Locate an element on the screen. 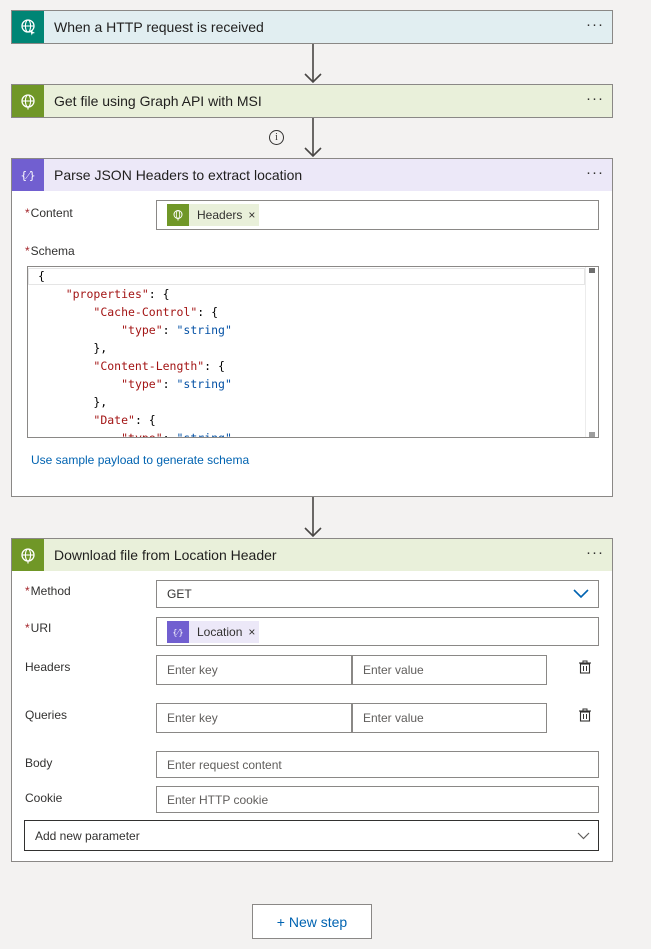  editor-scrollbar is located at coordinates (591, 352).